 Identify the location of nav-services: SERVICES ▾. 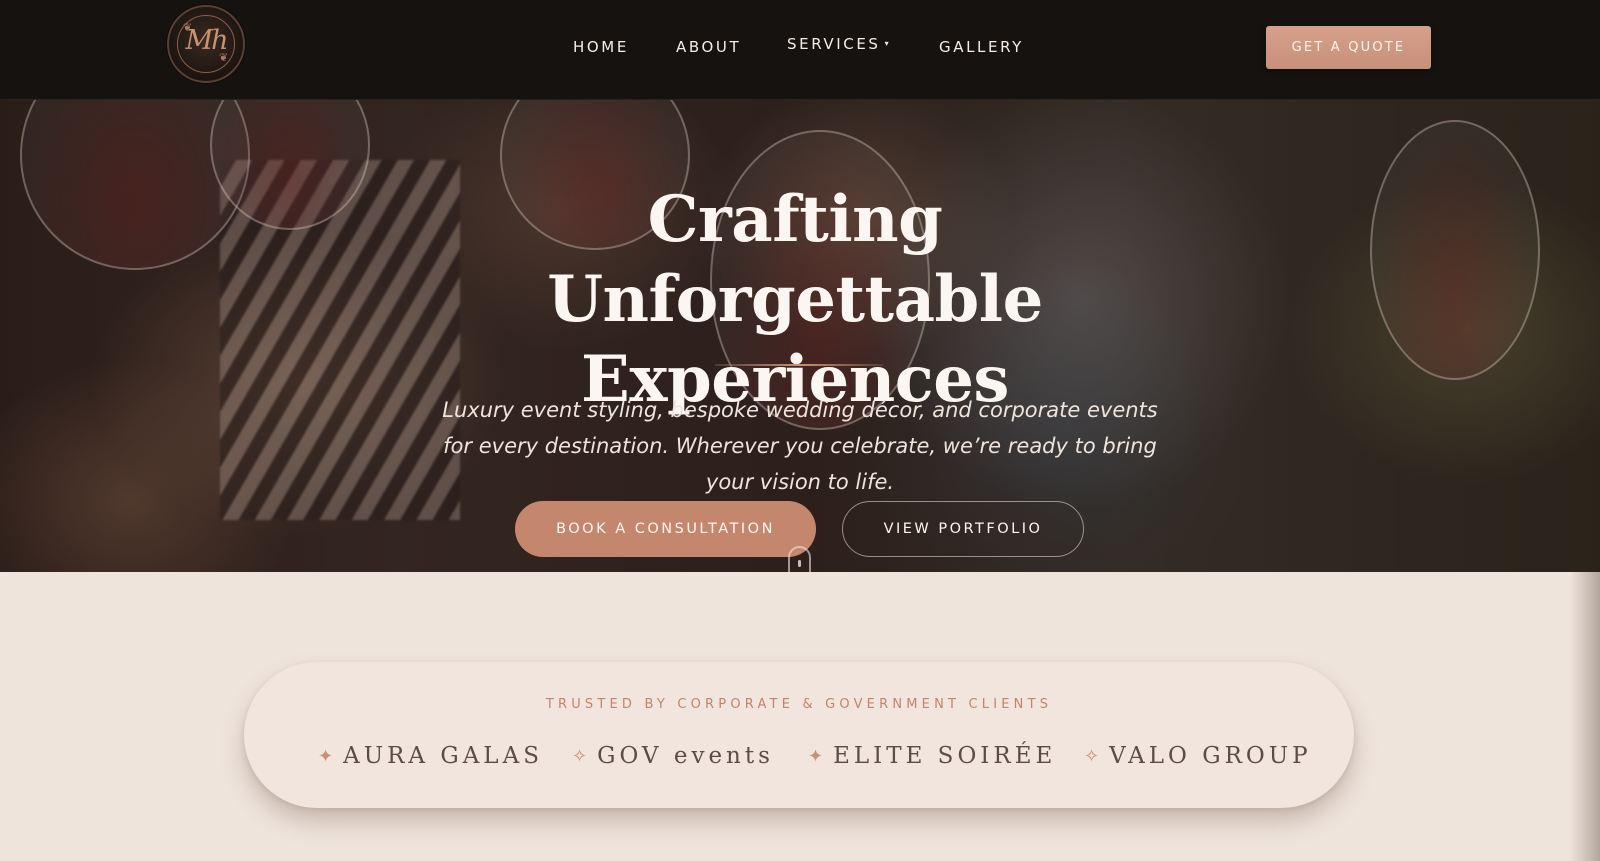
(838, 44).